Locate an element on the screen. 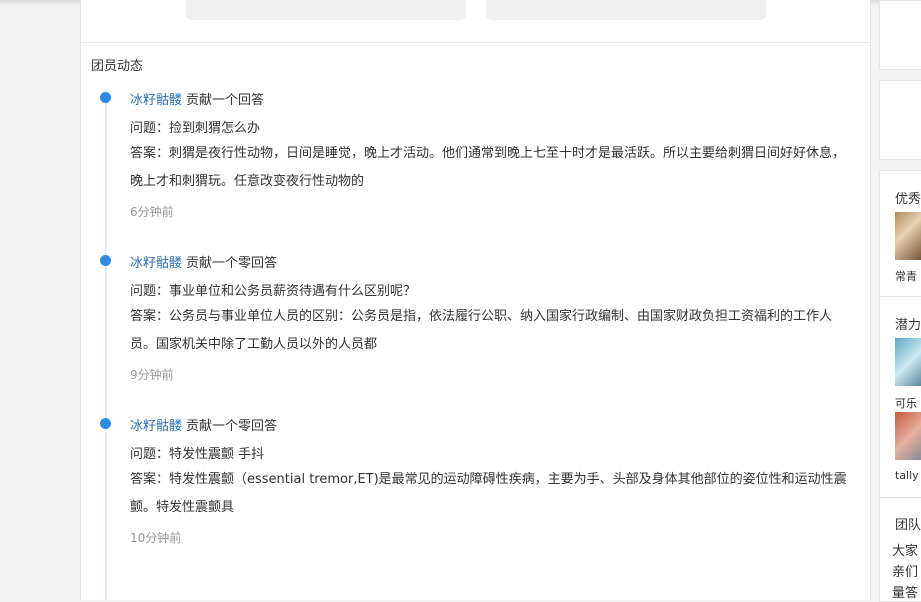  team-text-line: 亲们 is located at coordinates (905, 572).